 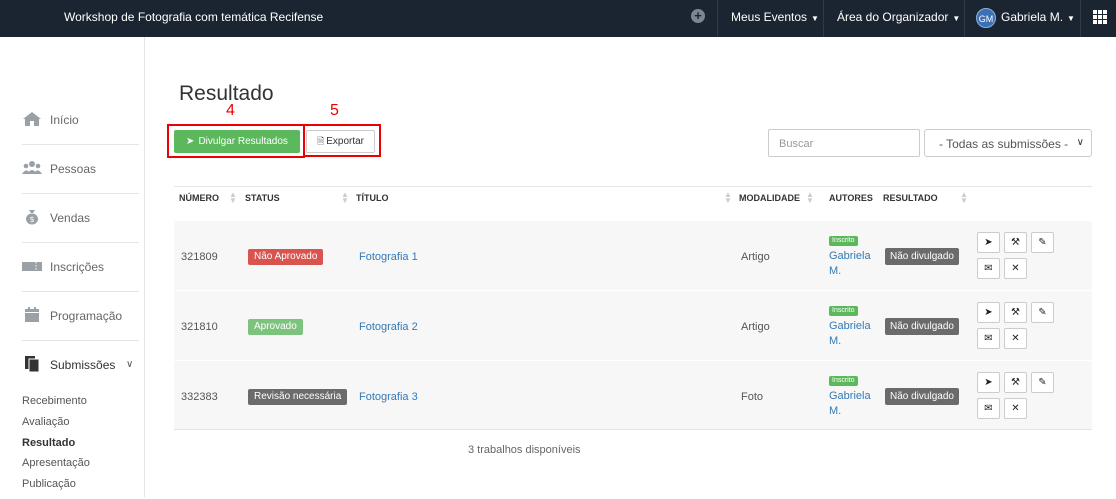 I want to click on sidebar-item-label: Início, so click(x=64, y=120).